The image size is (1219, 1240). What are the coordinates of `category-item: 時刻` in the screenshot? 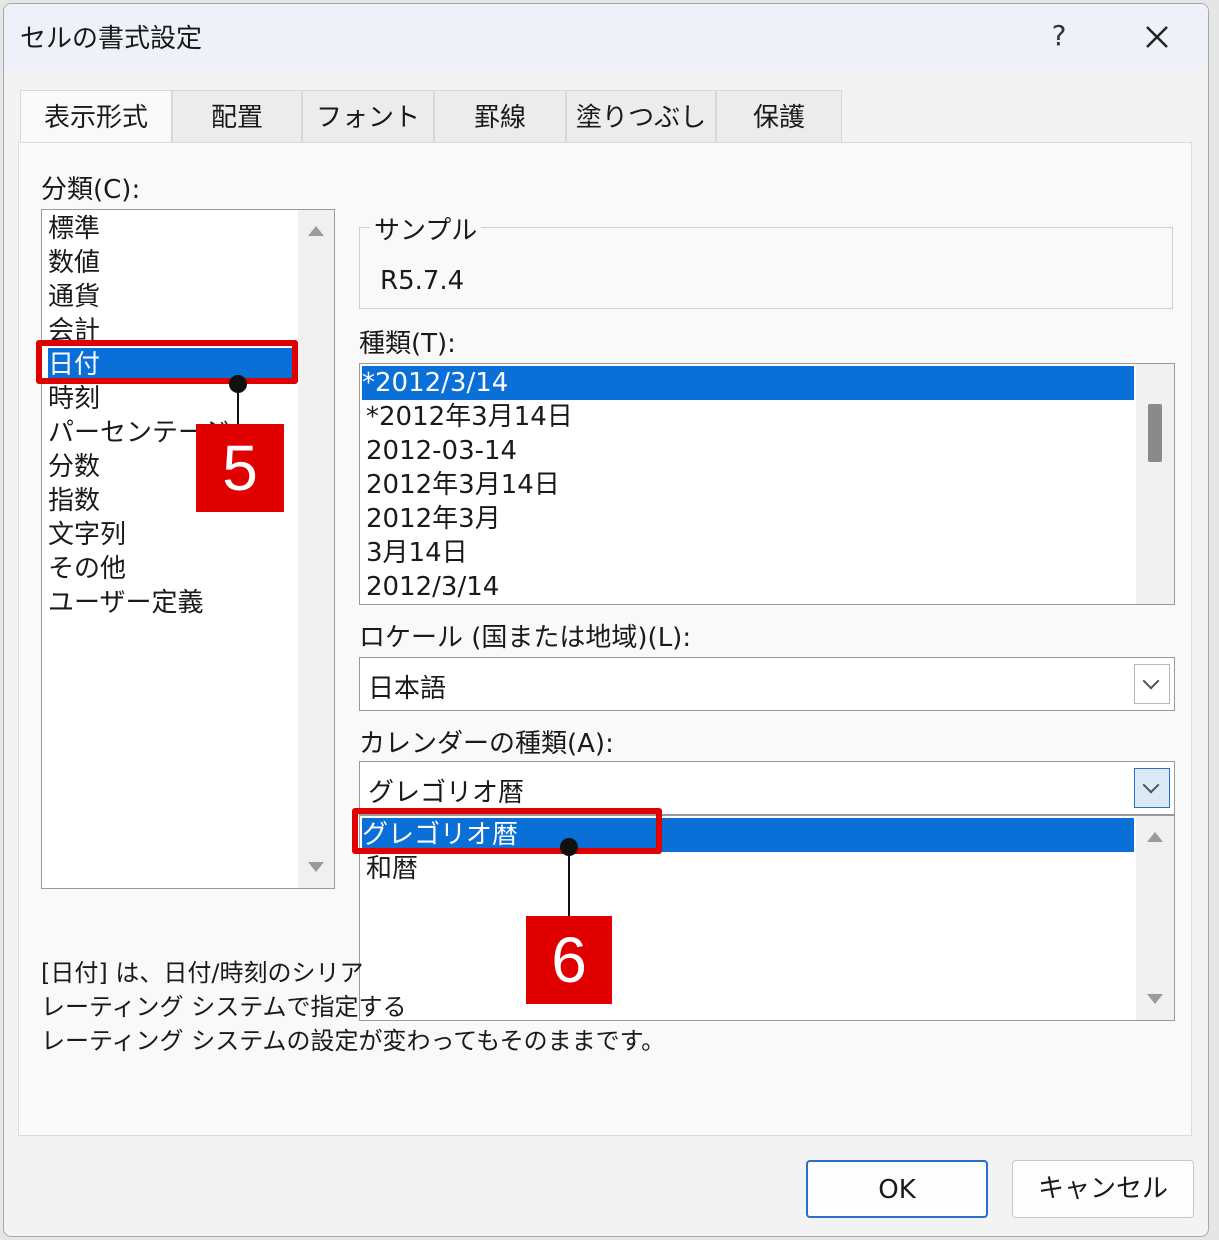 It's located at (74, 399).